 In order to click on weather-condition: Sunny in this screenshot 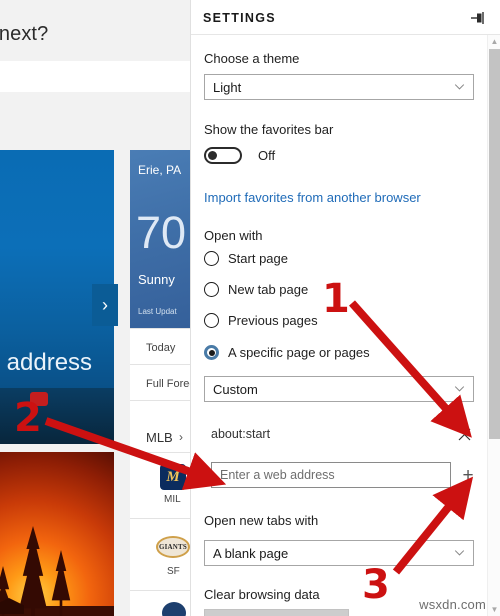, I will do `click(156, 279)`.